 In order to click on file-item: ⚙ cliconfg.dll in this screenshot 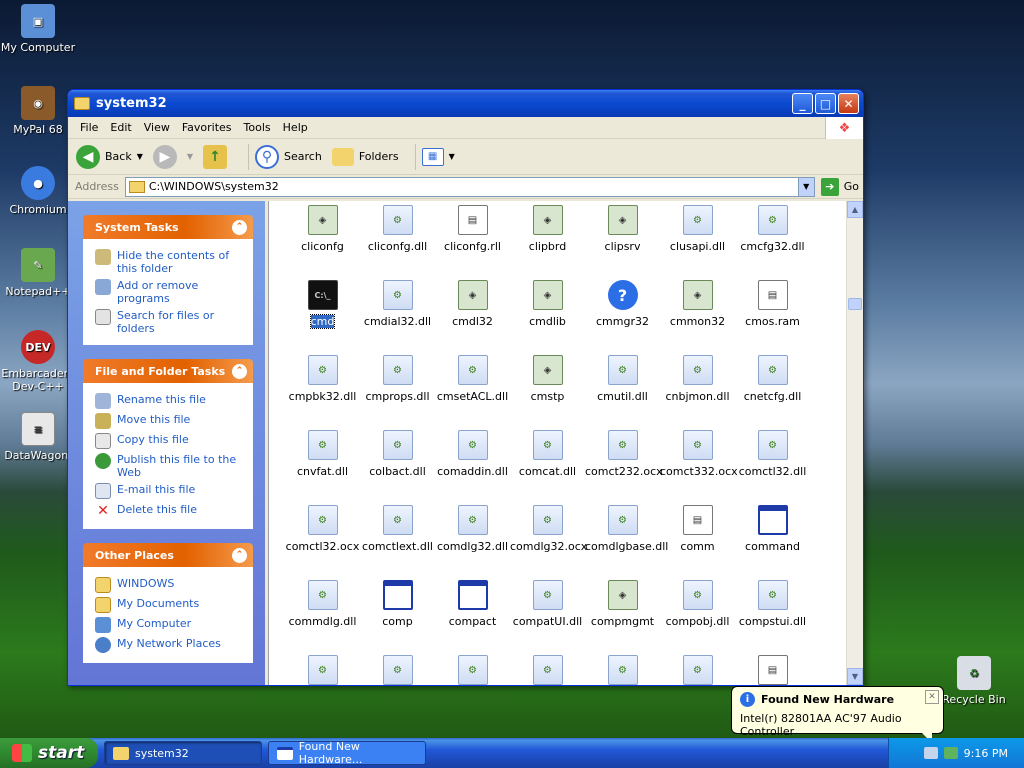, I will do `click(397, 229)`.